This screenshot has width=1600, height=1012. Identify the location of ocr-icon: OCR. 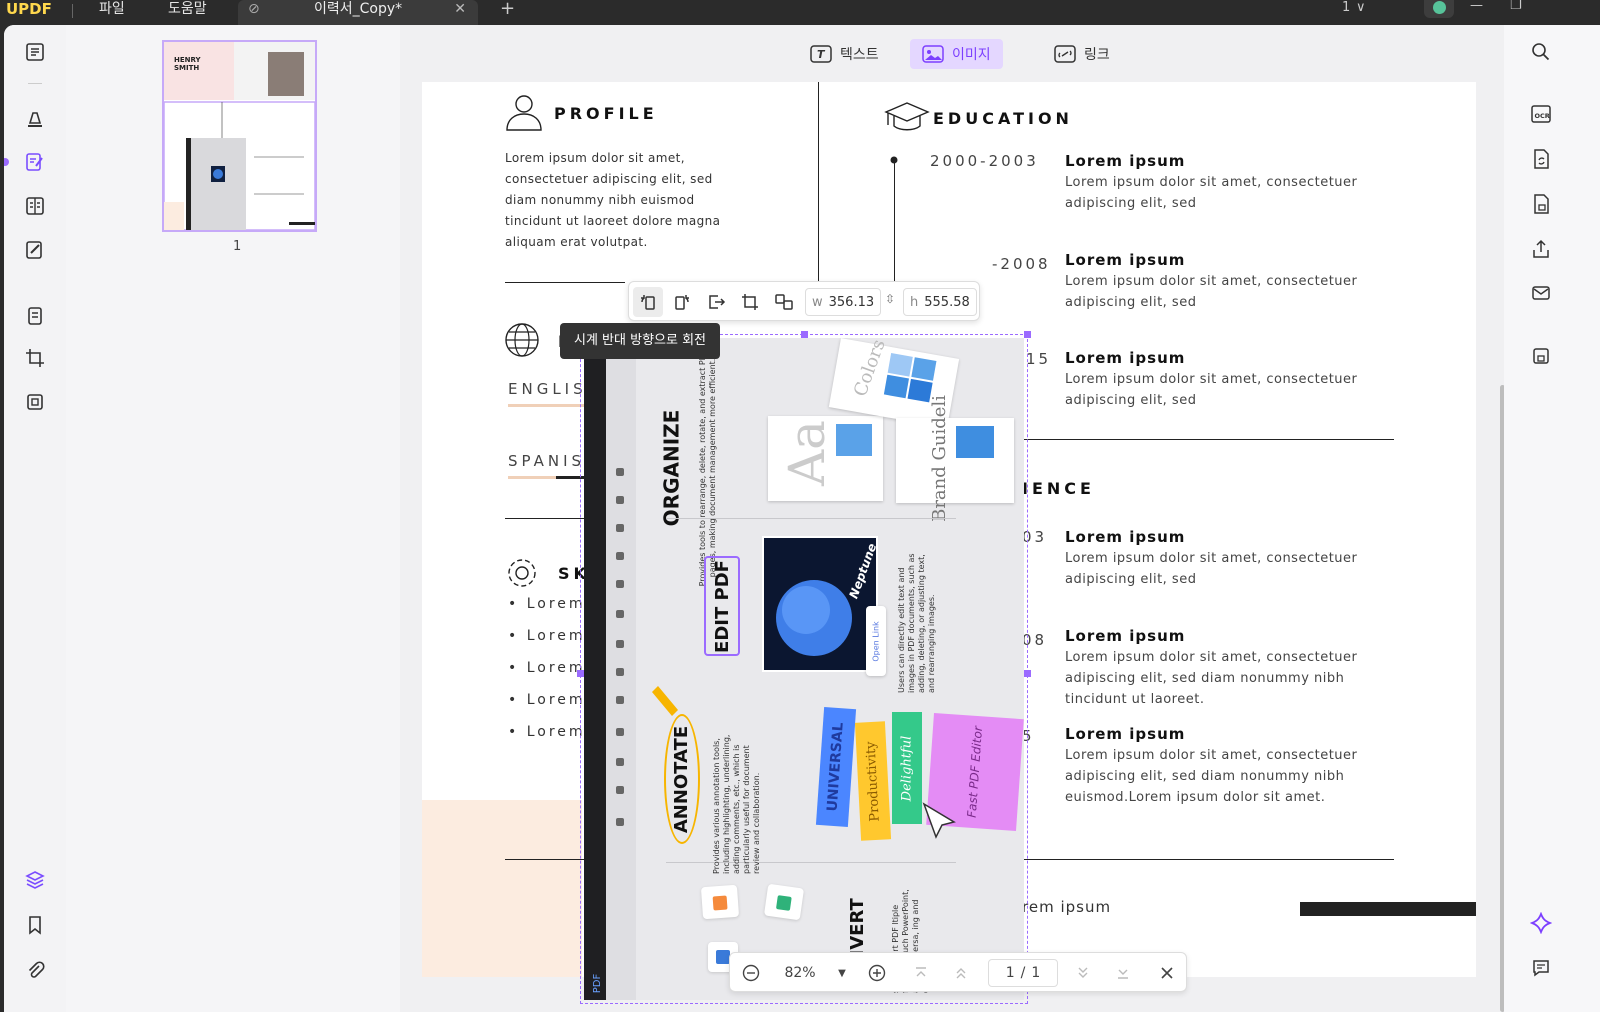
(1541, 114).